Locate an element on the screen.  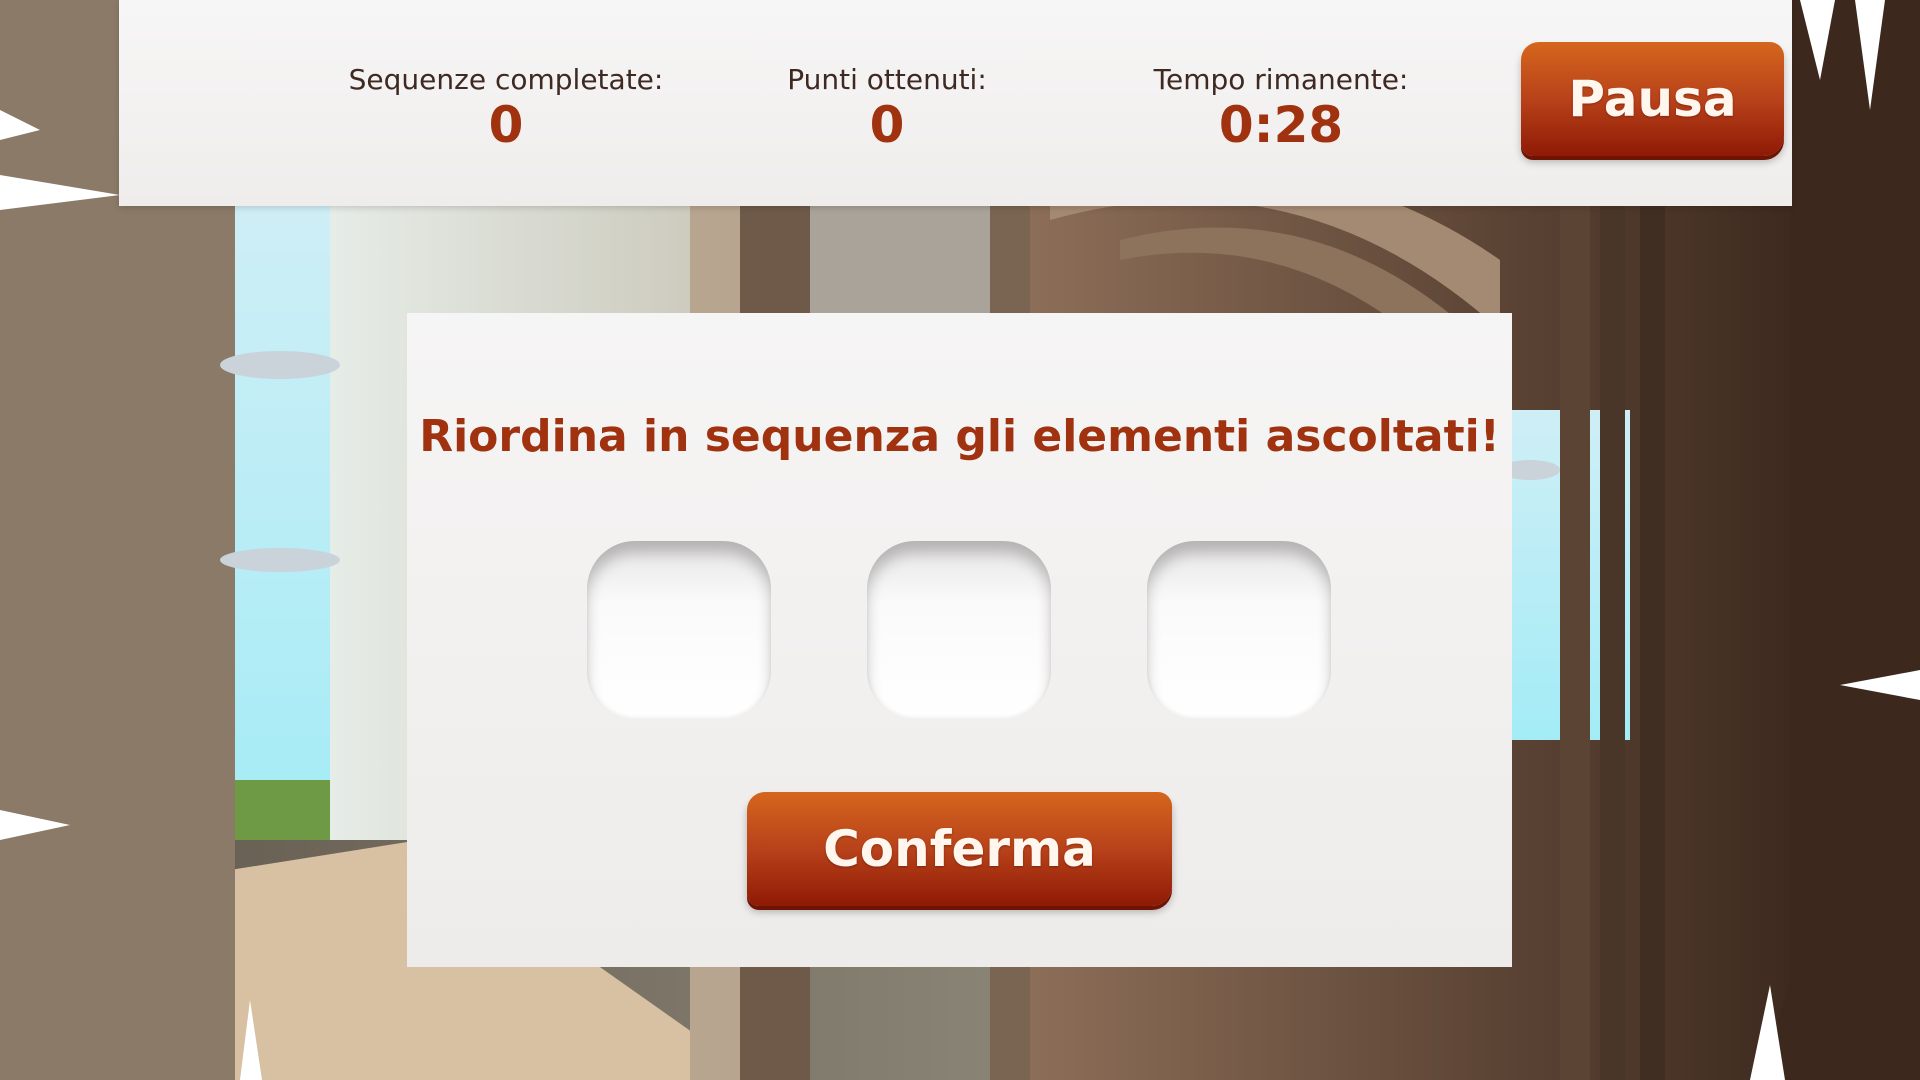
points-value: 0 is located at coordinates (887, 125).